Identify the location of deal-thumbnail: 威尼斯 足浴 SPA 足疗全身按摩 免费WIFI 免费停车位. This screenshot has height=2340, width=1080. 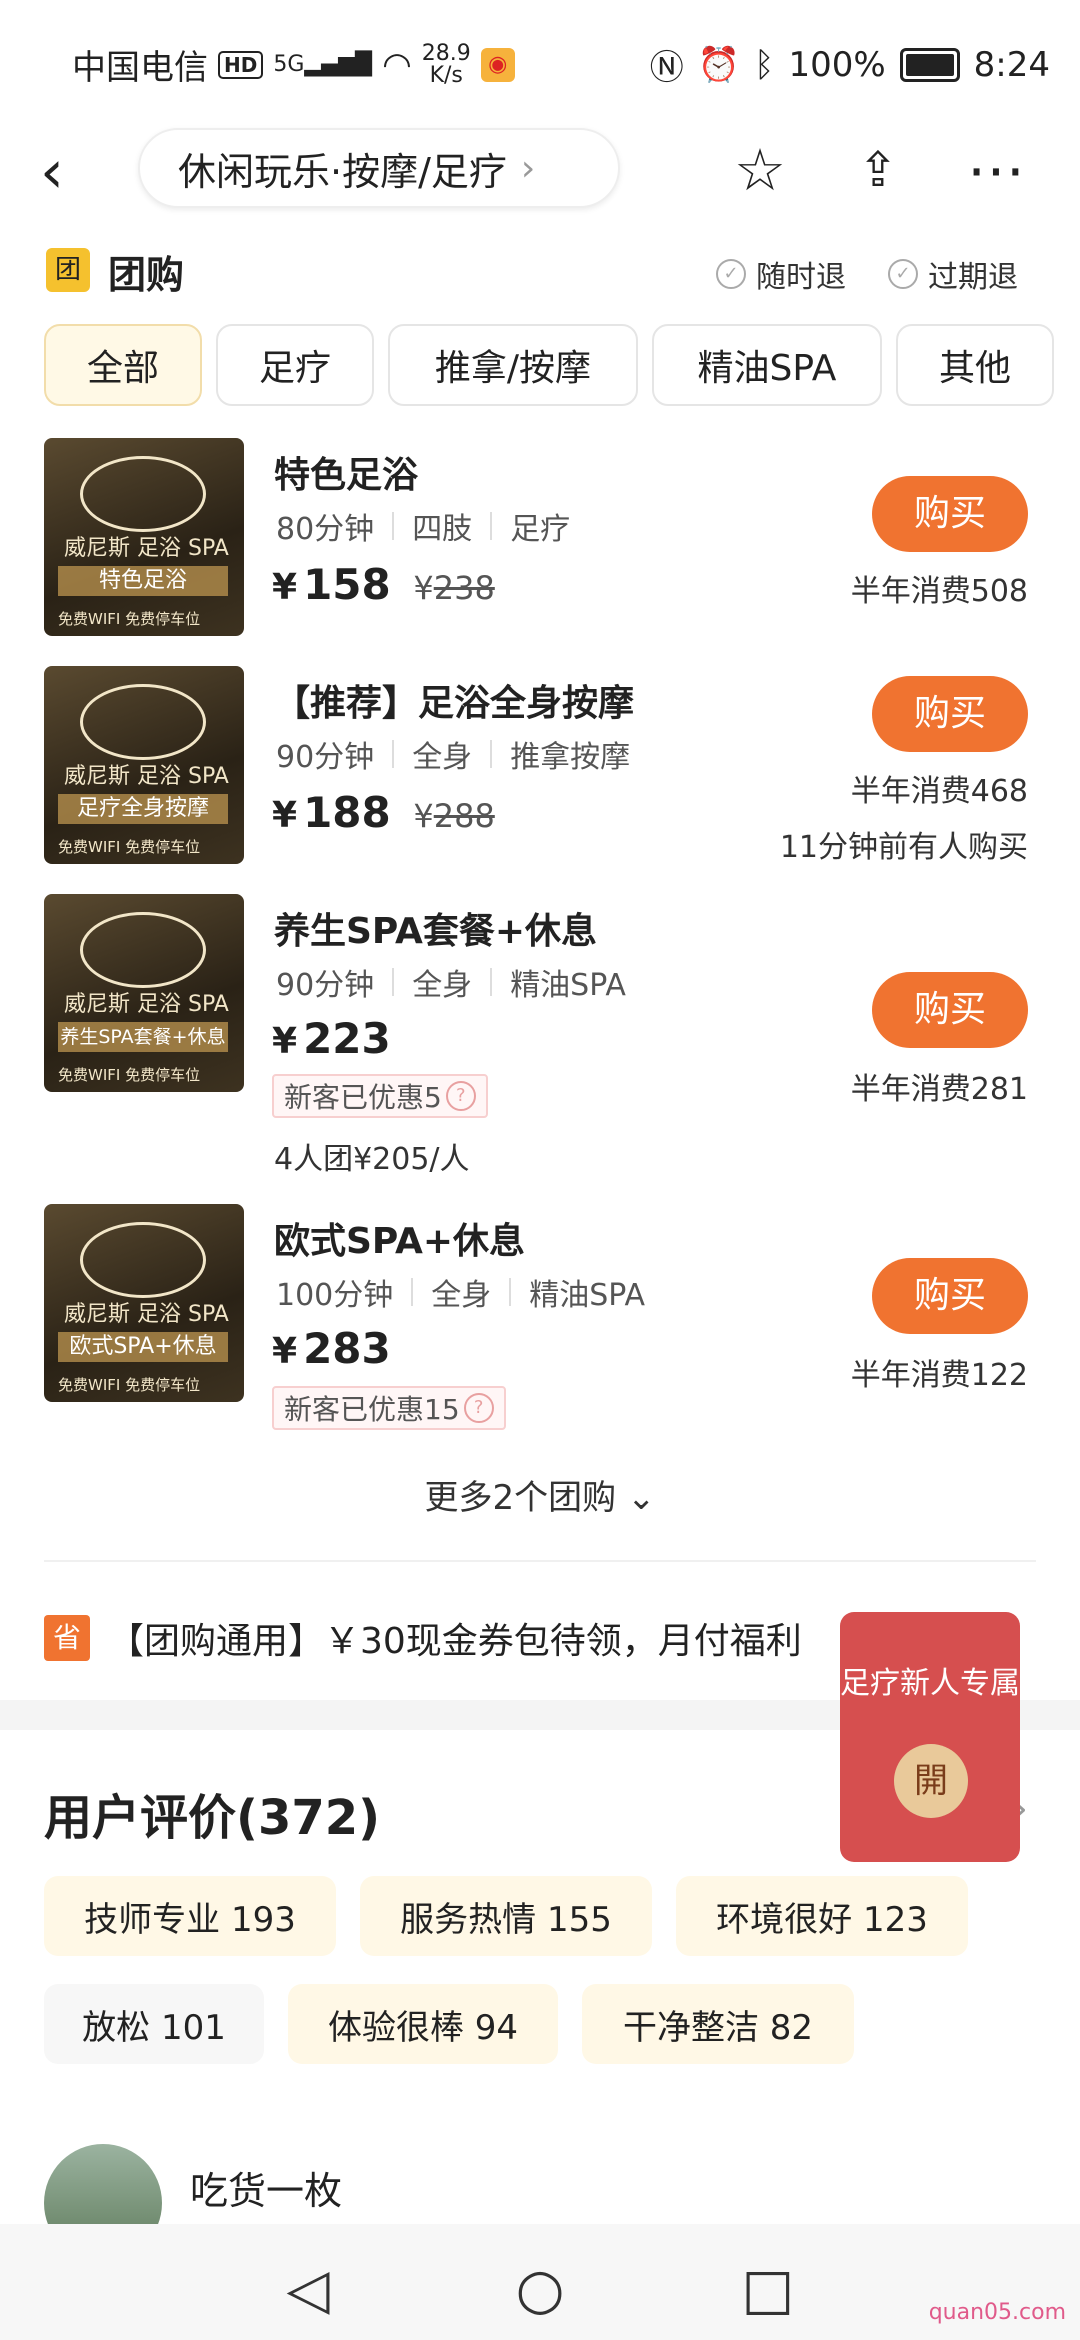
(144, 765).